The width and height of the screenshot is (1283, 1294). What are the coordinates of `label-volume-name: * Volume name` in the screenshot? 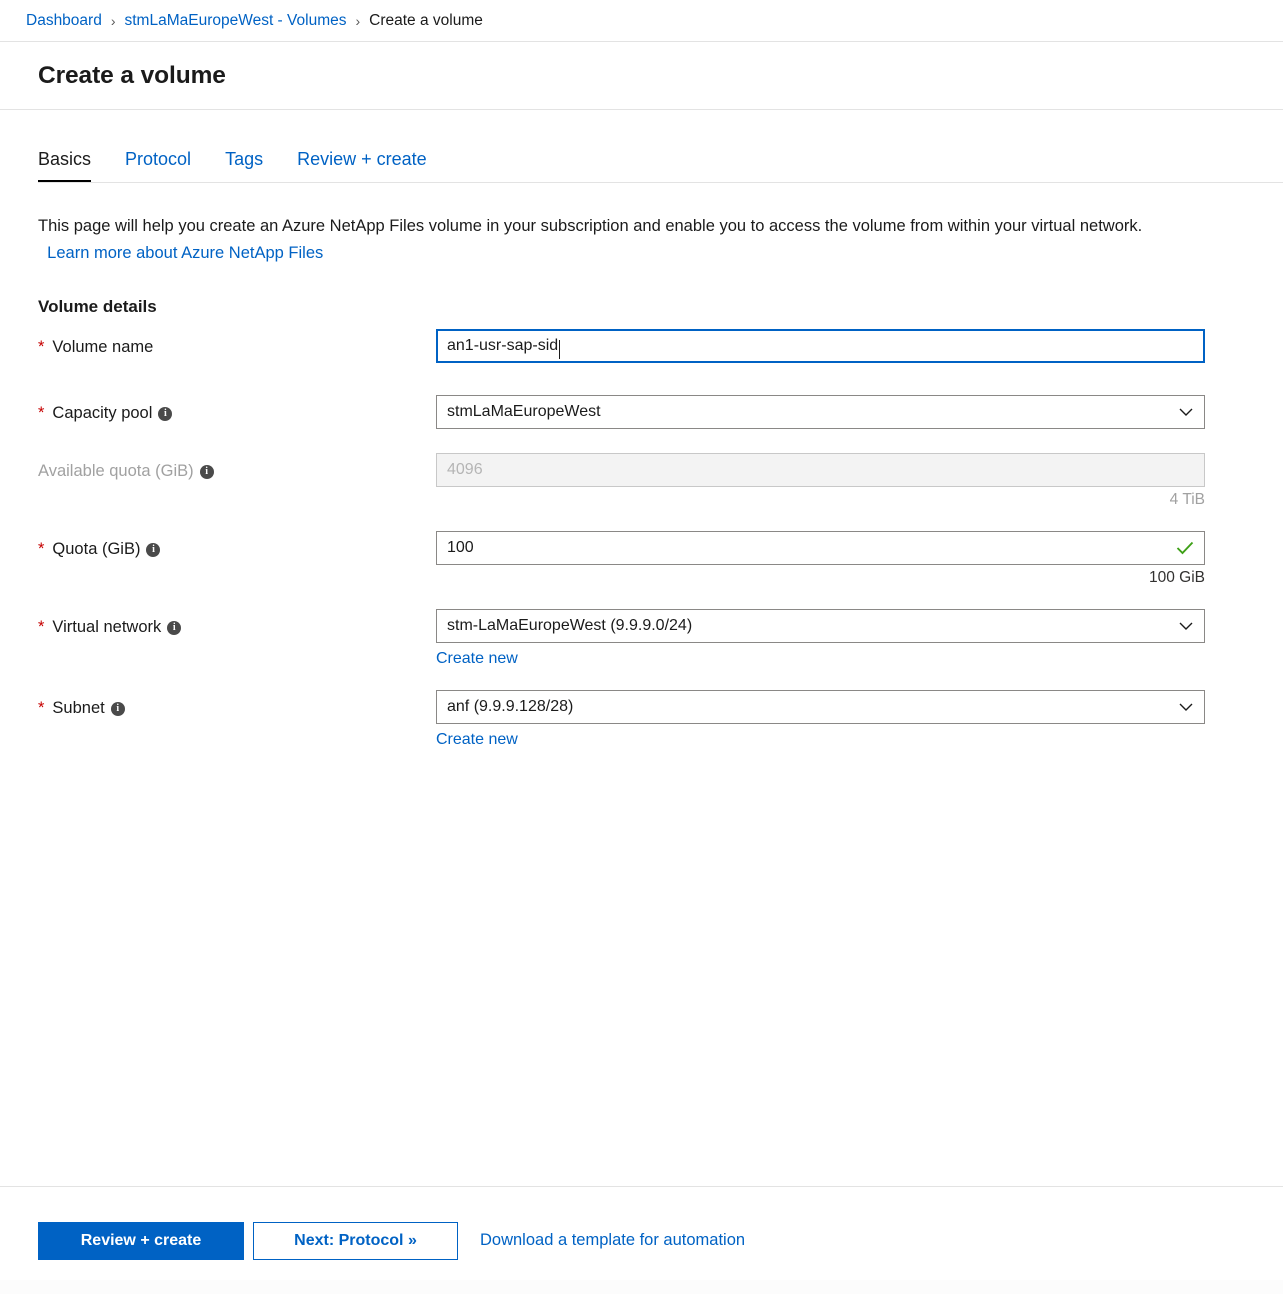 It's located at (237, 347).